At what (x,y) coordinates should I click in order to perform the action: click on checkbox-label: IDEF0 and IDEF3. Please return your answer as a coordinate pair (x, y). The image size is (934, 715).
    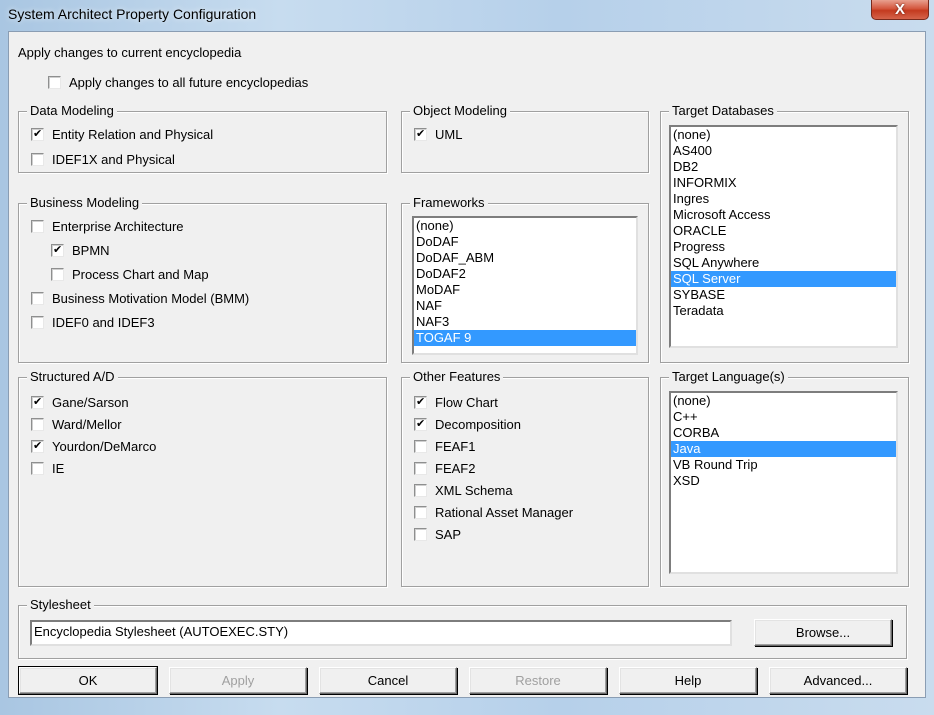
    Looking at the image, I should click on (103, 322).